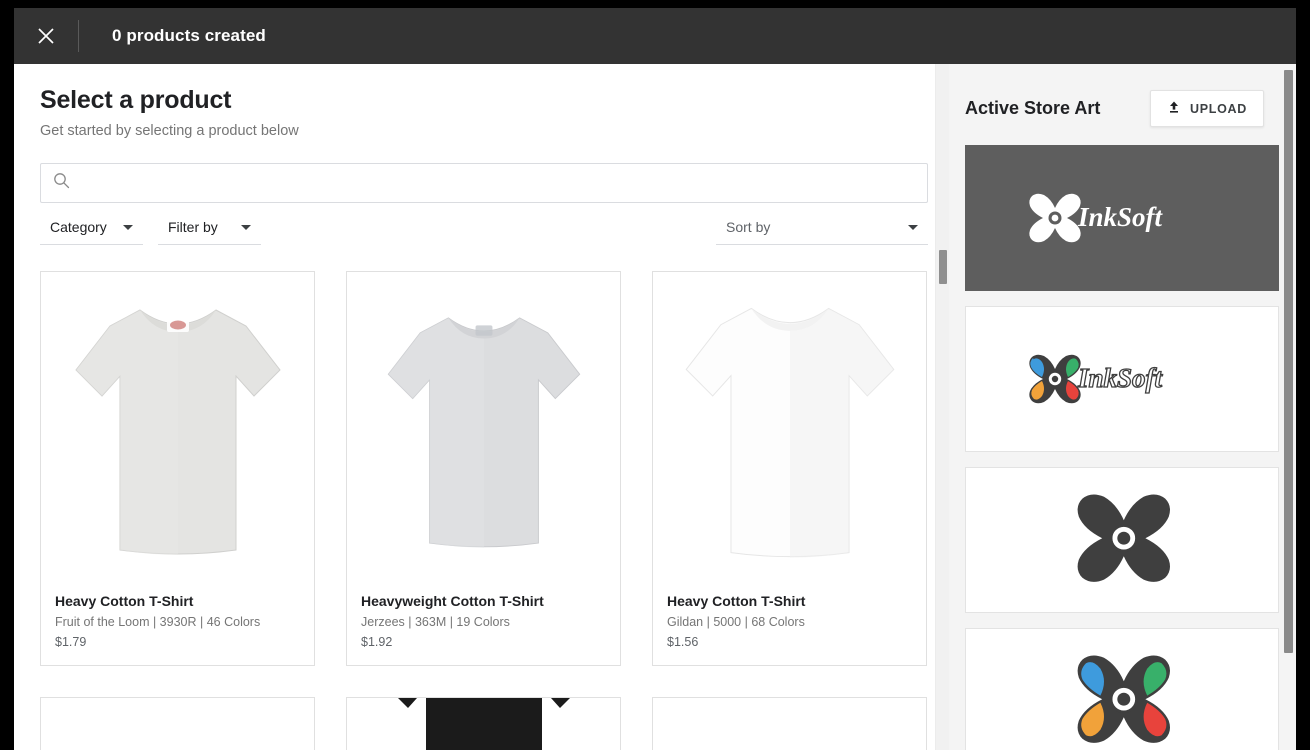 Image resolution: width=1310 pixels, height=750 pixels. I want to click on products-created-status: 0 products created, so click(189, 35).